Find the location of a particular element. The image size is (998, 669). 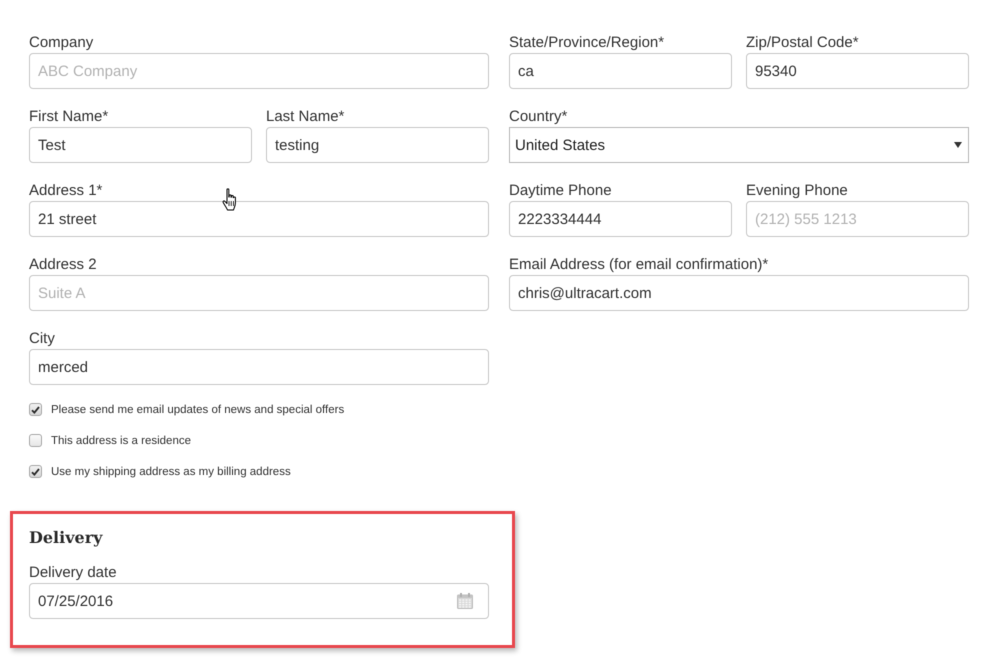

section-heading: Delivery is located at coordinates (65, 538).